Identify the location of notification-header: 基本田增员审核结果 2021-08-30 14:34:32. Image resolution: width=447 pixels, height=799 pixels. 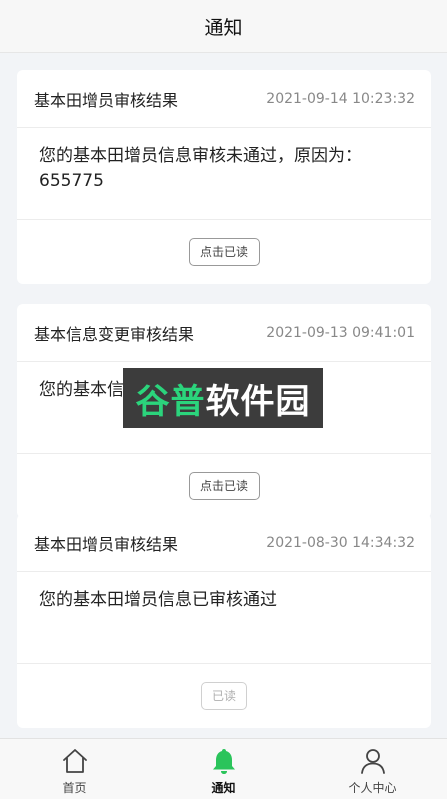
(224, 543).